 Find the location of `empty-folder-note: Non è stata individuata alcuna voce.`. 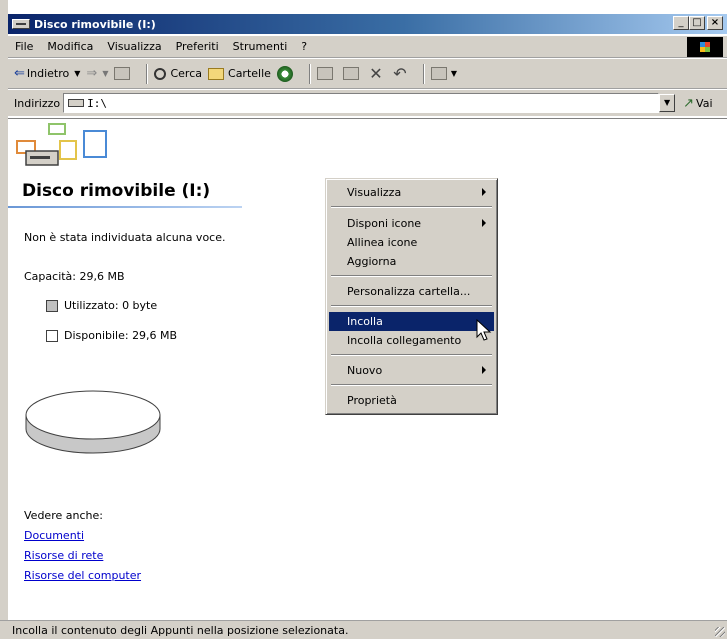

empty-folder-note: Non è stata individuata alcuna voce. is located at coordinates (125, 237).